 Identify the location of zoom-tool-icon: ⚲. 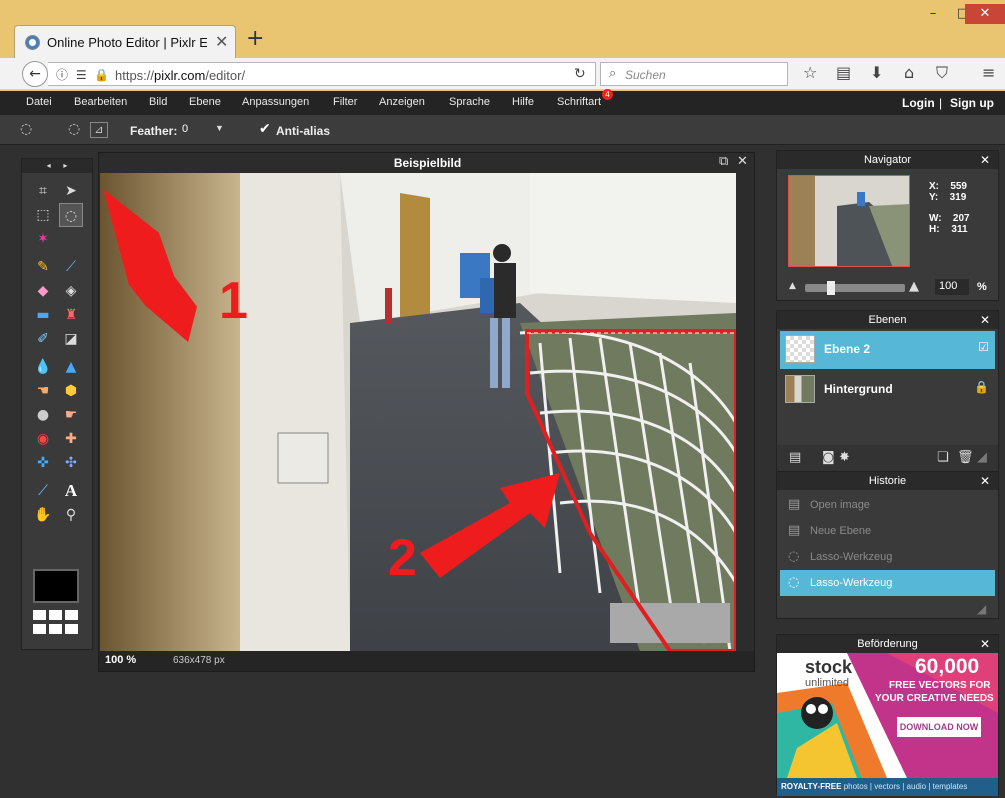
(71, 515).